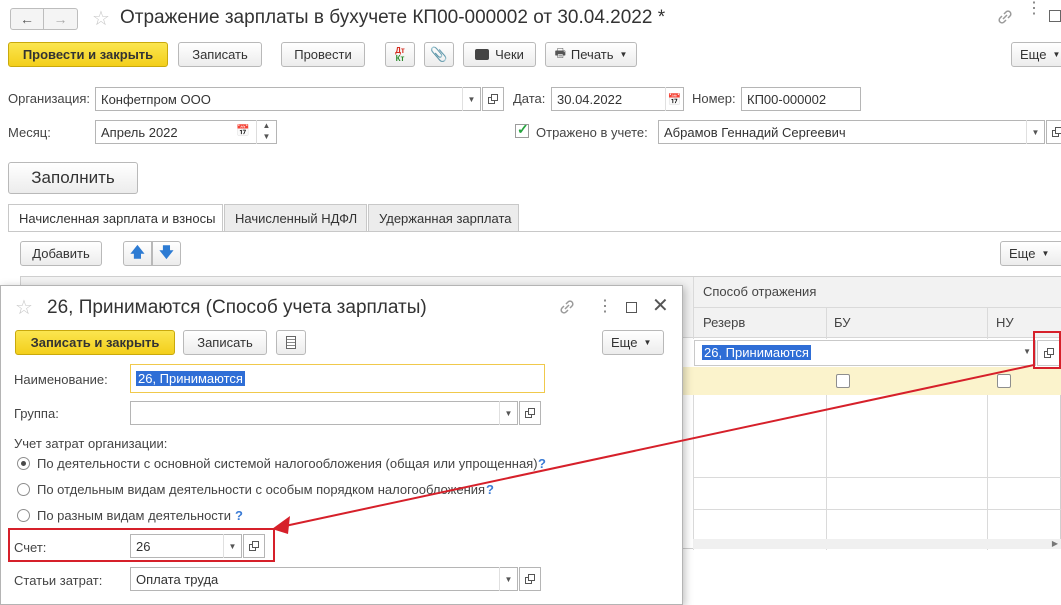  I want to click on organization-open-button, so click(493, 99).